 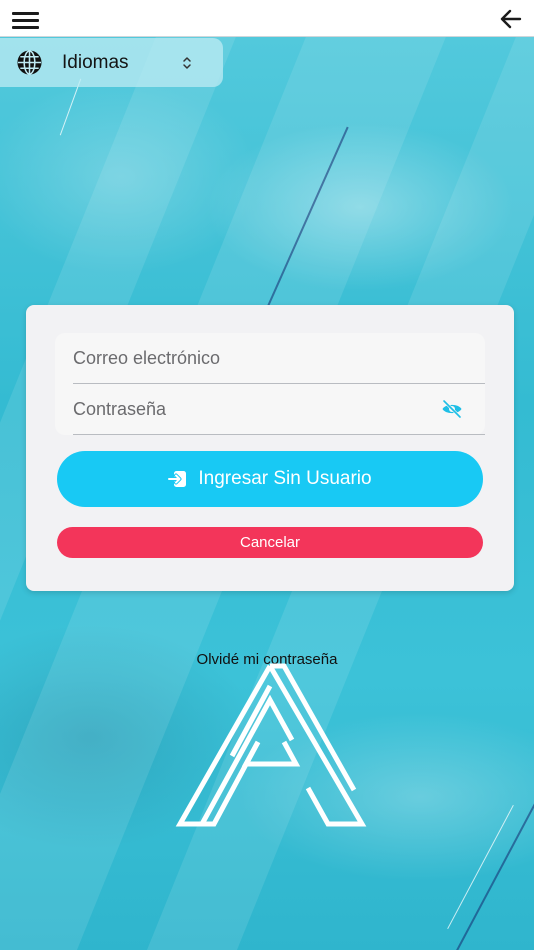 I want to click on login-fields-group, so click(x=270, y=384).